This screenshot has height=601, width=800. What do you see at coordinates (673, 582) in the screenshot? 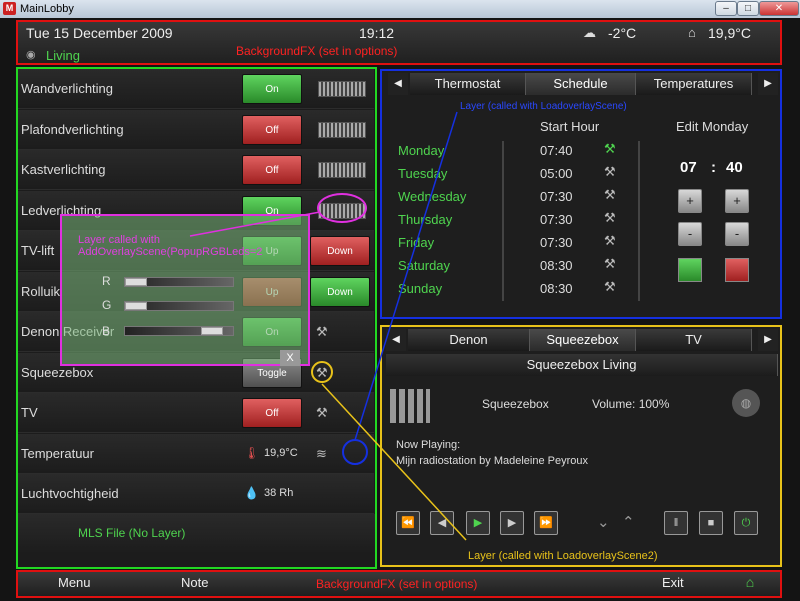
I see `exit-button: Exit` at bounding box center [673, 582].